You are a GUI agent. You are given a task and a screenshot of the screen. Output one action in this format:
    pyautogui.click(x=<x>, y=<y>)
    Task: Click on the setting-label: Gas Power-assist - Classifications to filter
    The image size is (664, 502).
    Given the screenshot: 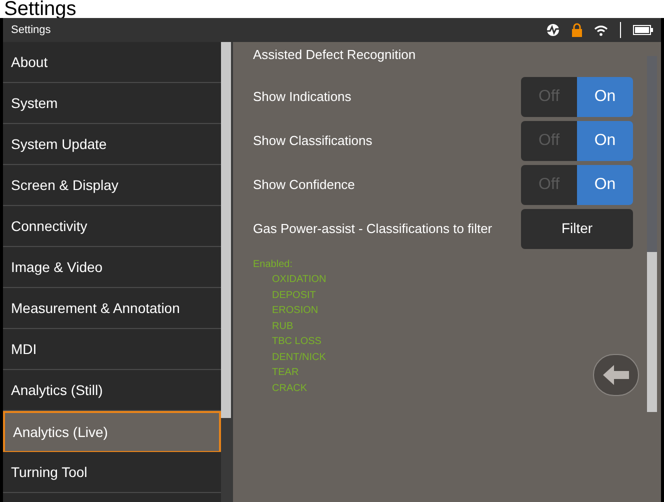 What is the action you would take?
    pyautogui.click(x=372, y=229)
    